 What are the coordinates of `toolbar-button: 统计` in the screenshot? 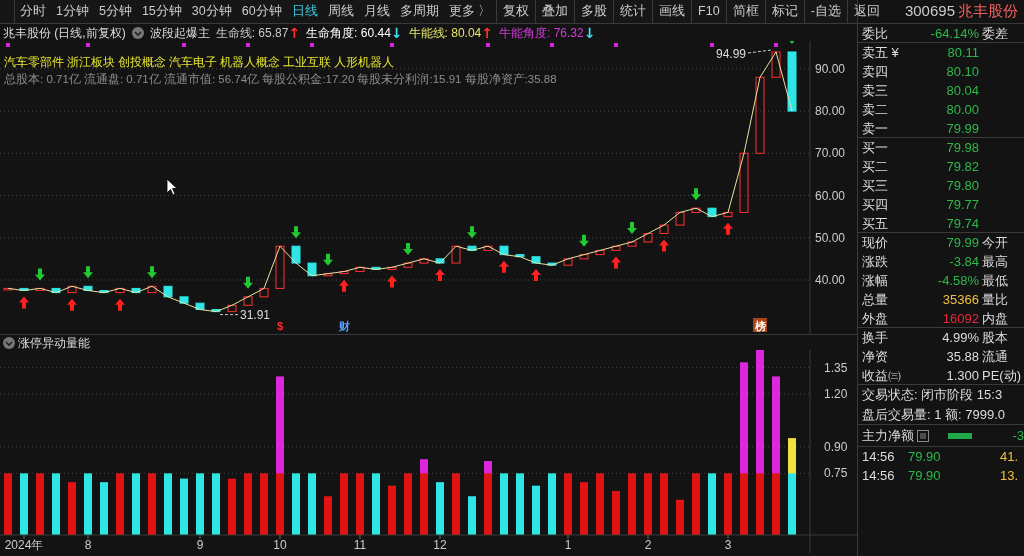 It's located at (633, 12).